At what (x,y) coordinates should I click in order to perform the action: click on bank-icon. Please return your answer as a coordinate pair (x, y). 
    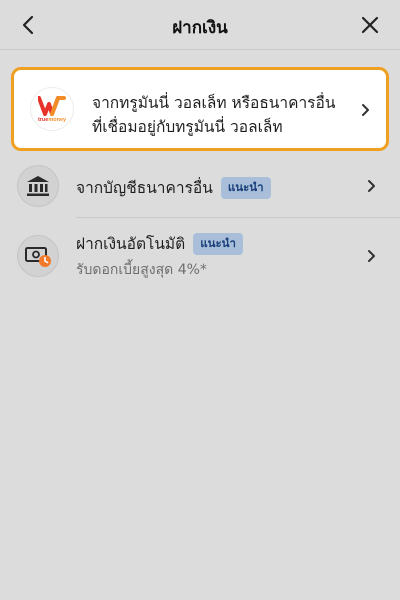
    Looking at the image, I should click on (38, 186).